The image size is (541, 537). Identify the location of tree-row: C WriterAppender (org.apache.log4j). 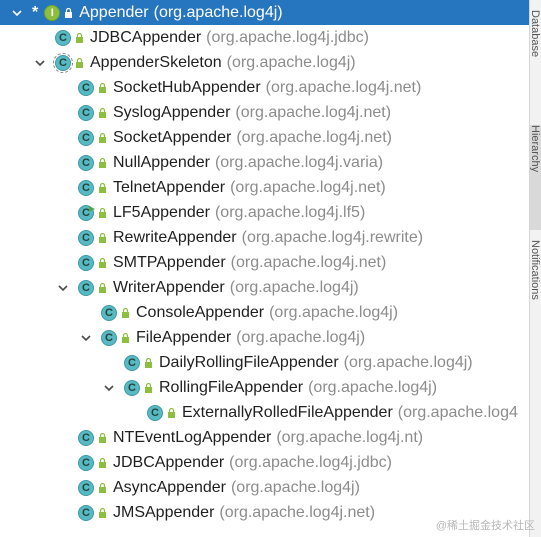
(265, 287).